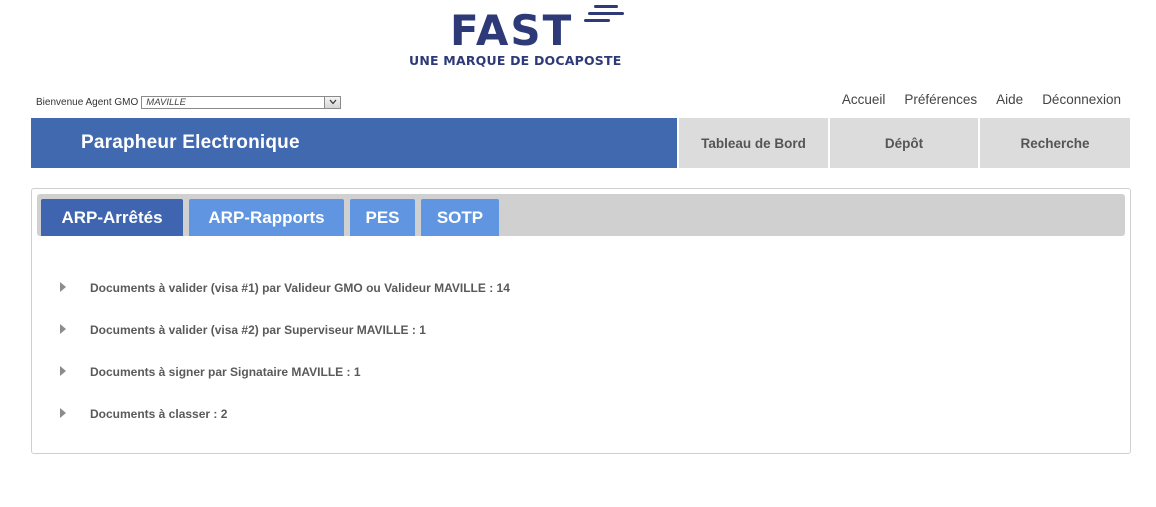 Image resolution: width=1156 pixels, height=507 pixels. Describe the element at coordinates (864, 99) in the screenshot. I see `link-accueil: Accueil` at that location.